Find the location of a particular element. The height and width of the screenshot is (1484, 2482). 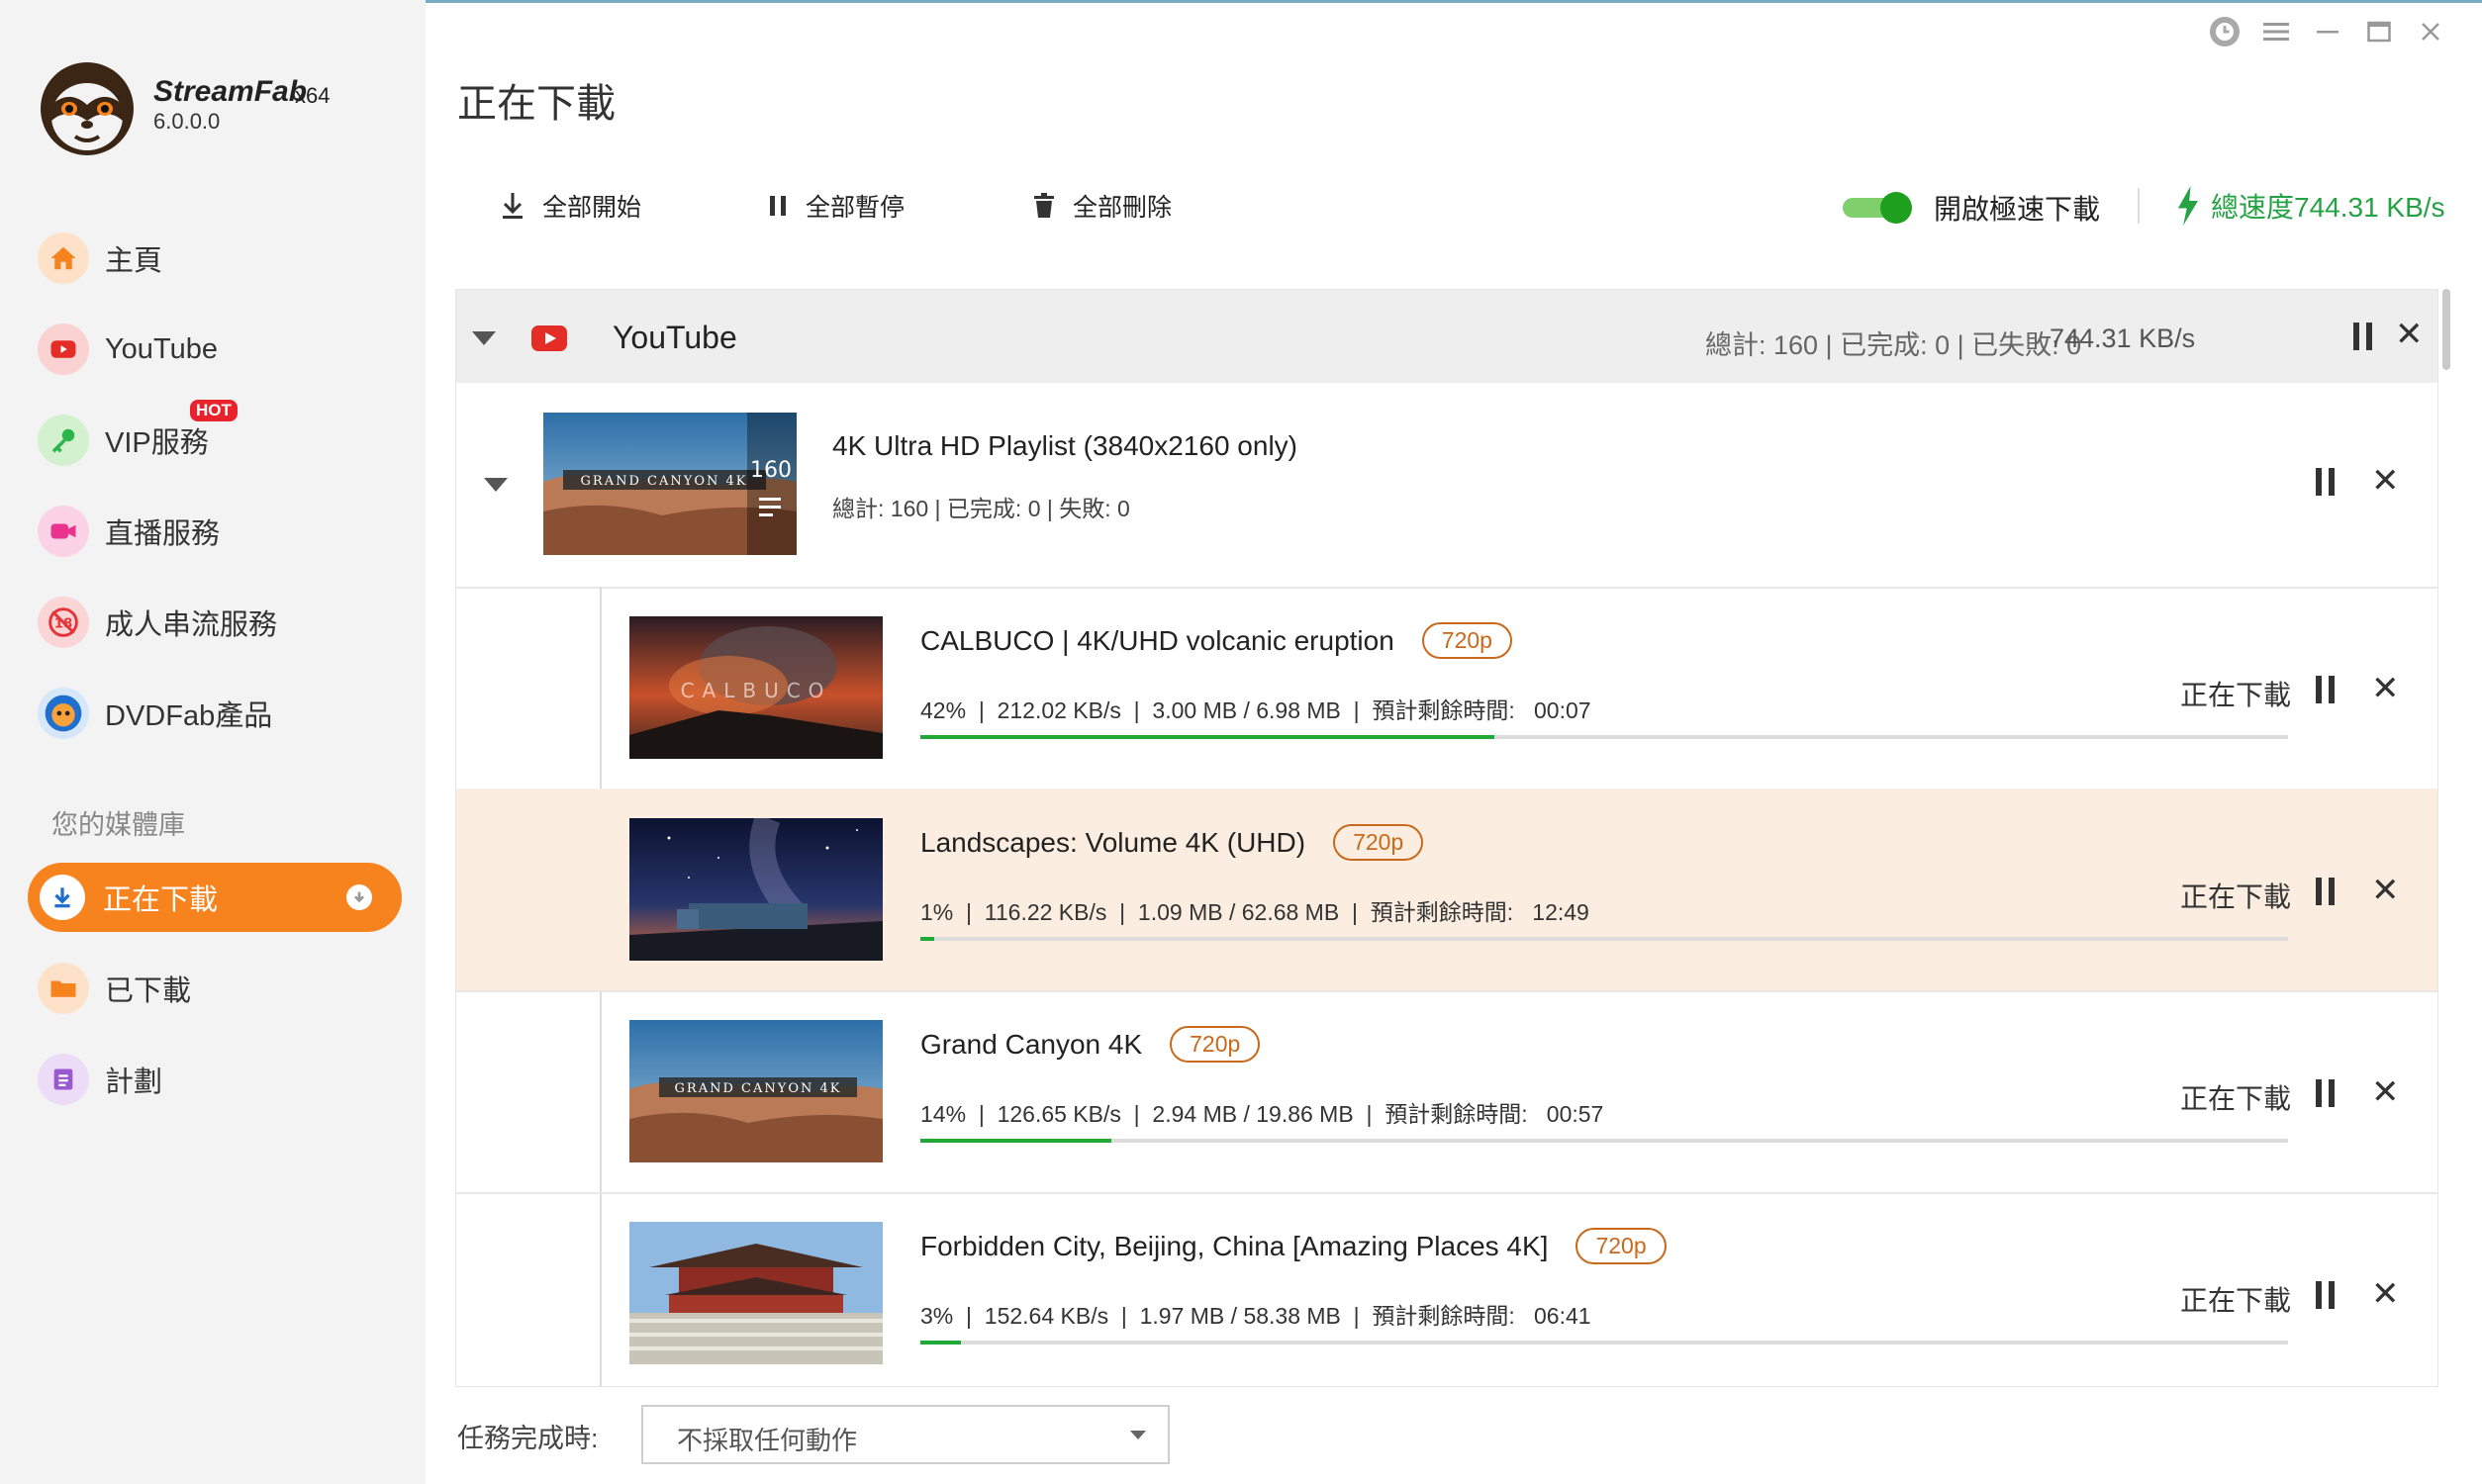

playlist-pause-icon is located at coordinates (2326, 482).